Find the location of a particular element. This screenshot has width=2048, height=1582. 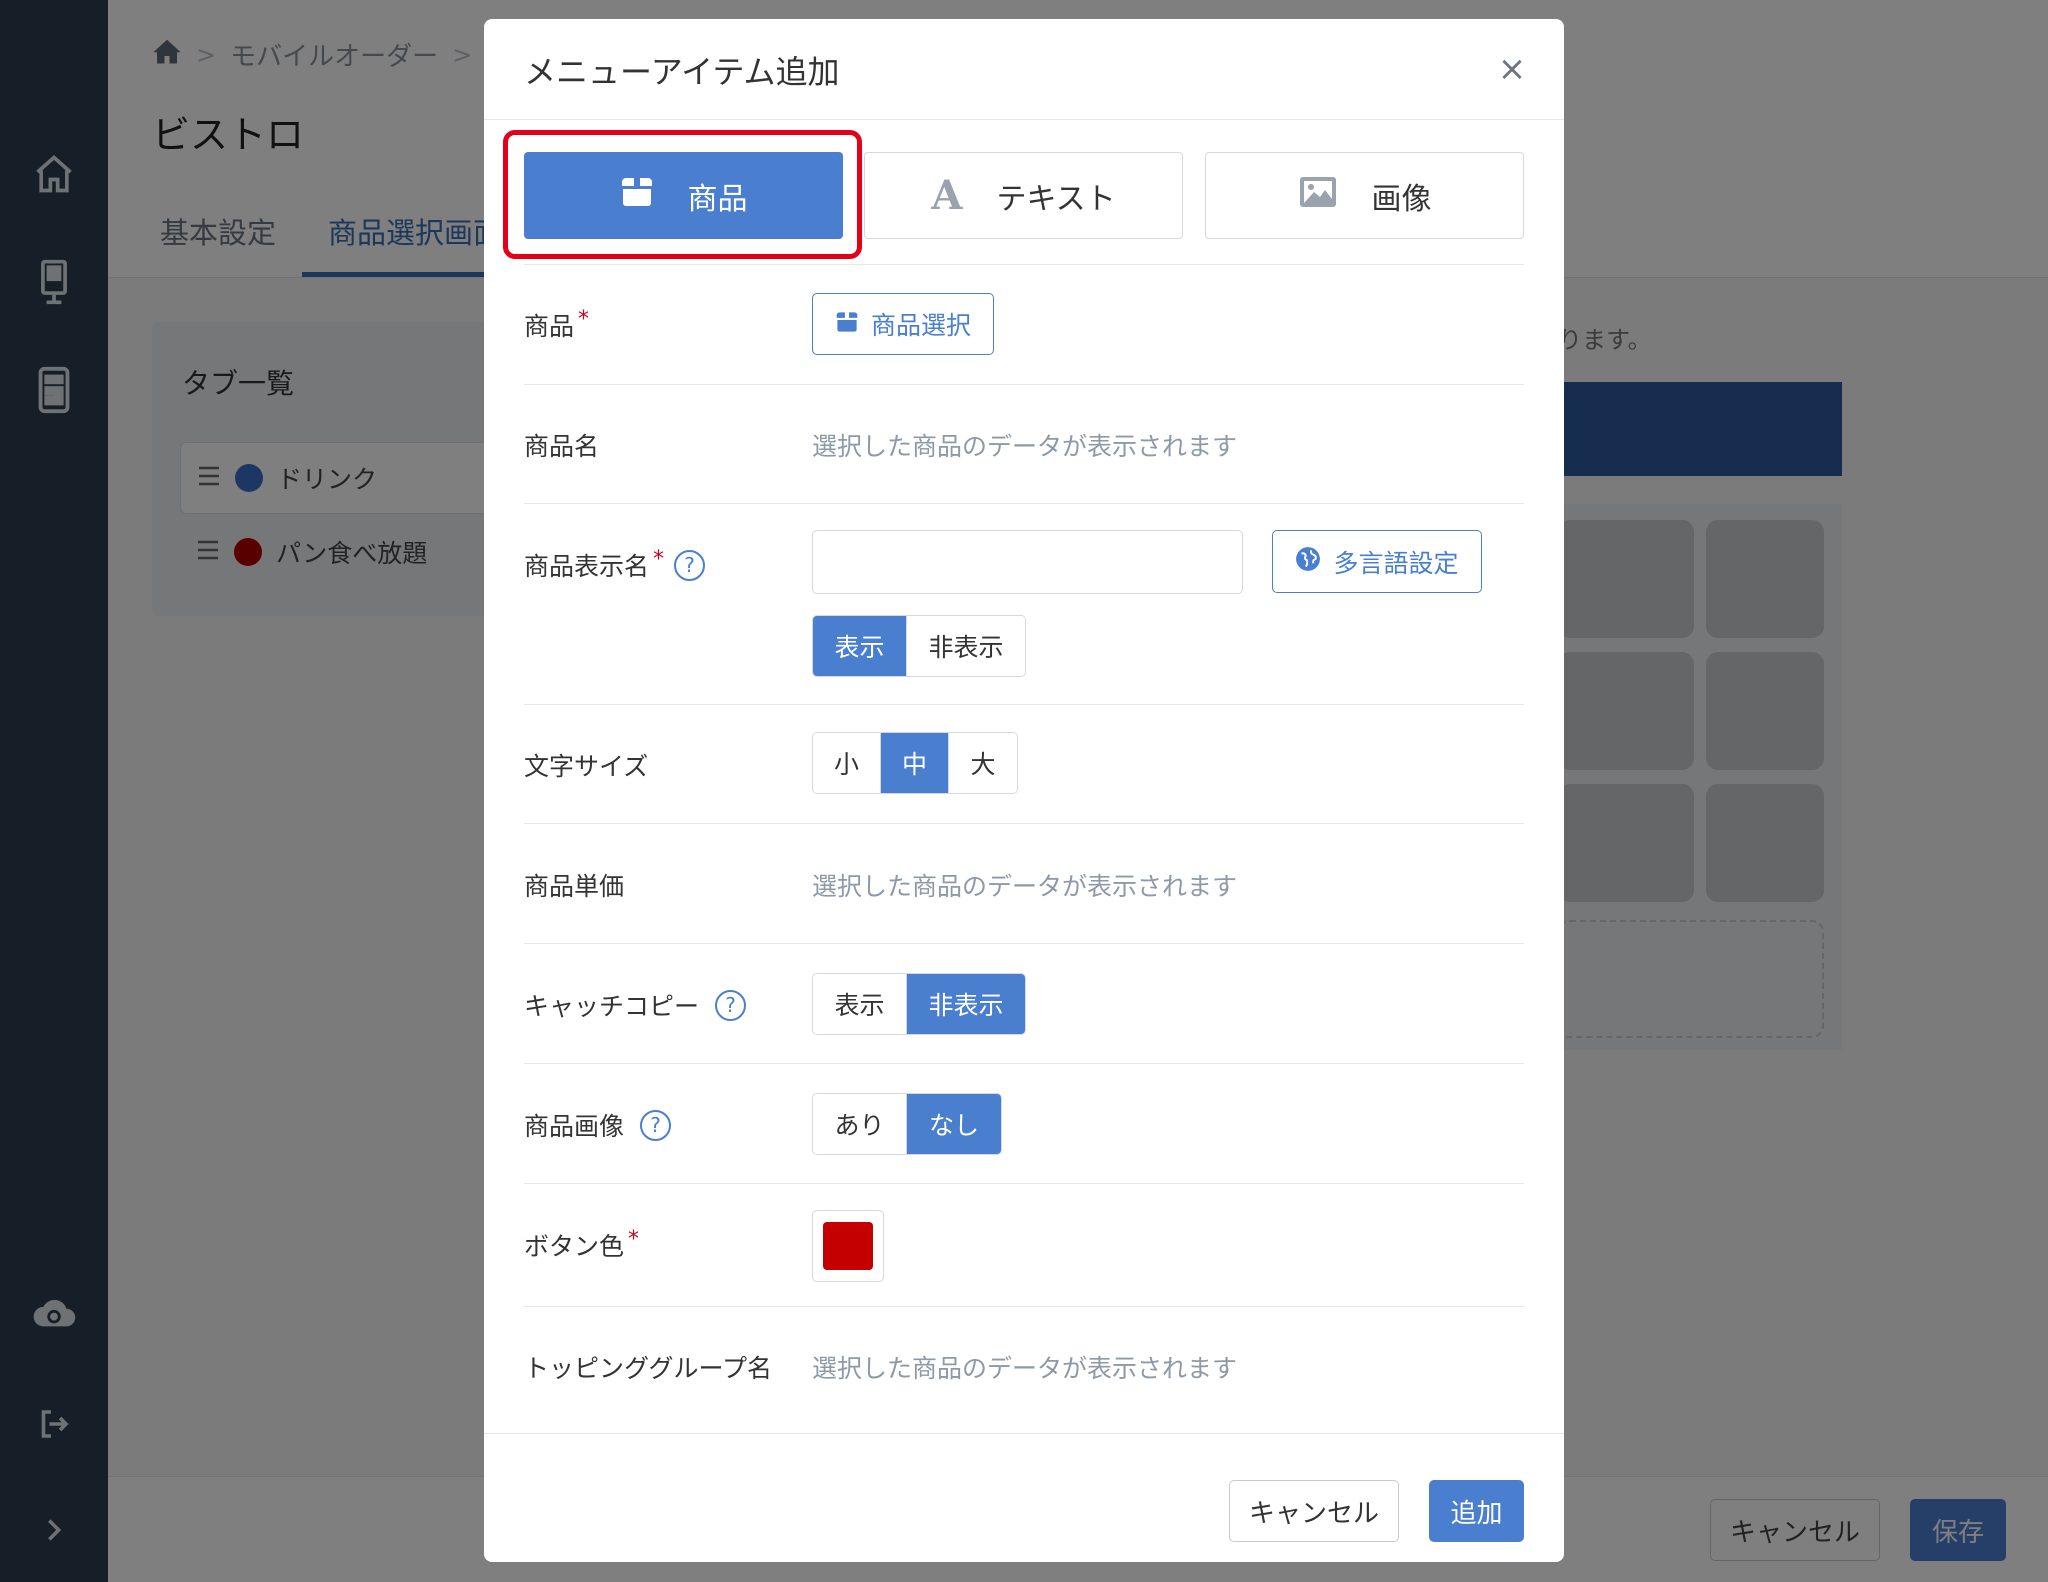

button-color-label-text: ボタン色 is located at coordinates (574, 1246).